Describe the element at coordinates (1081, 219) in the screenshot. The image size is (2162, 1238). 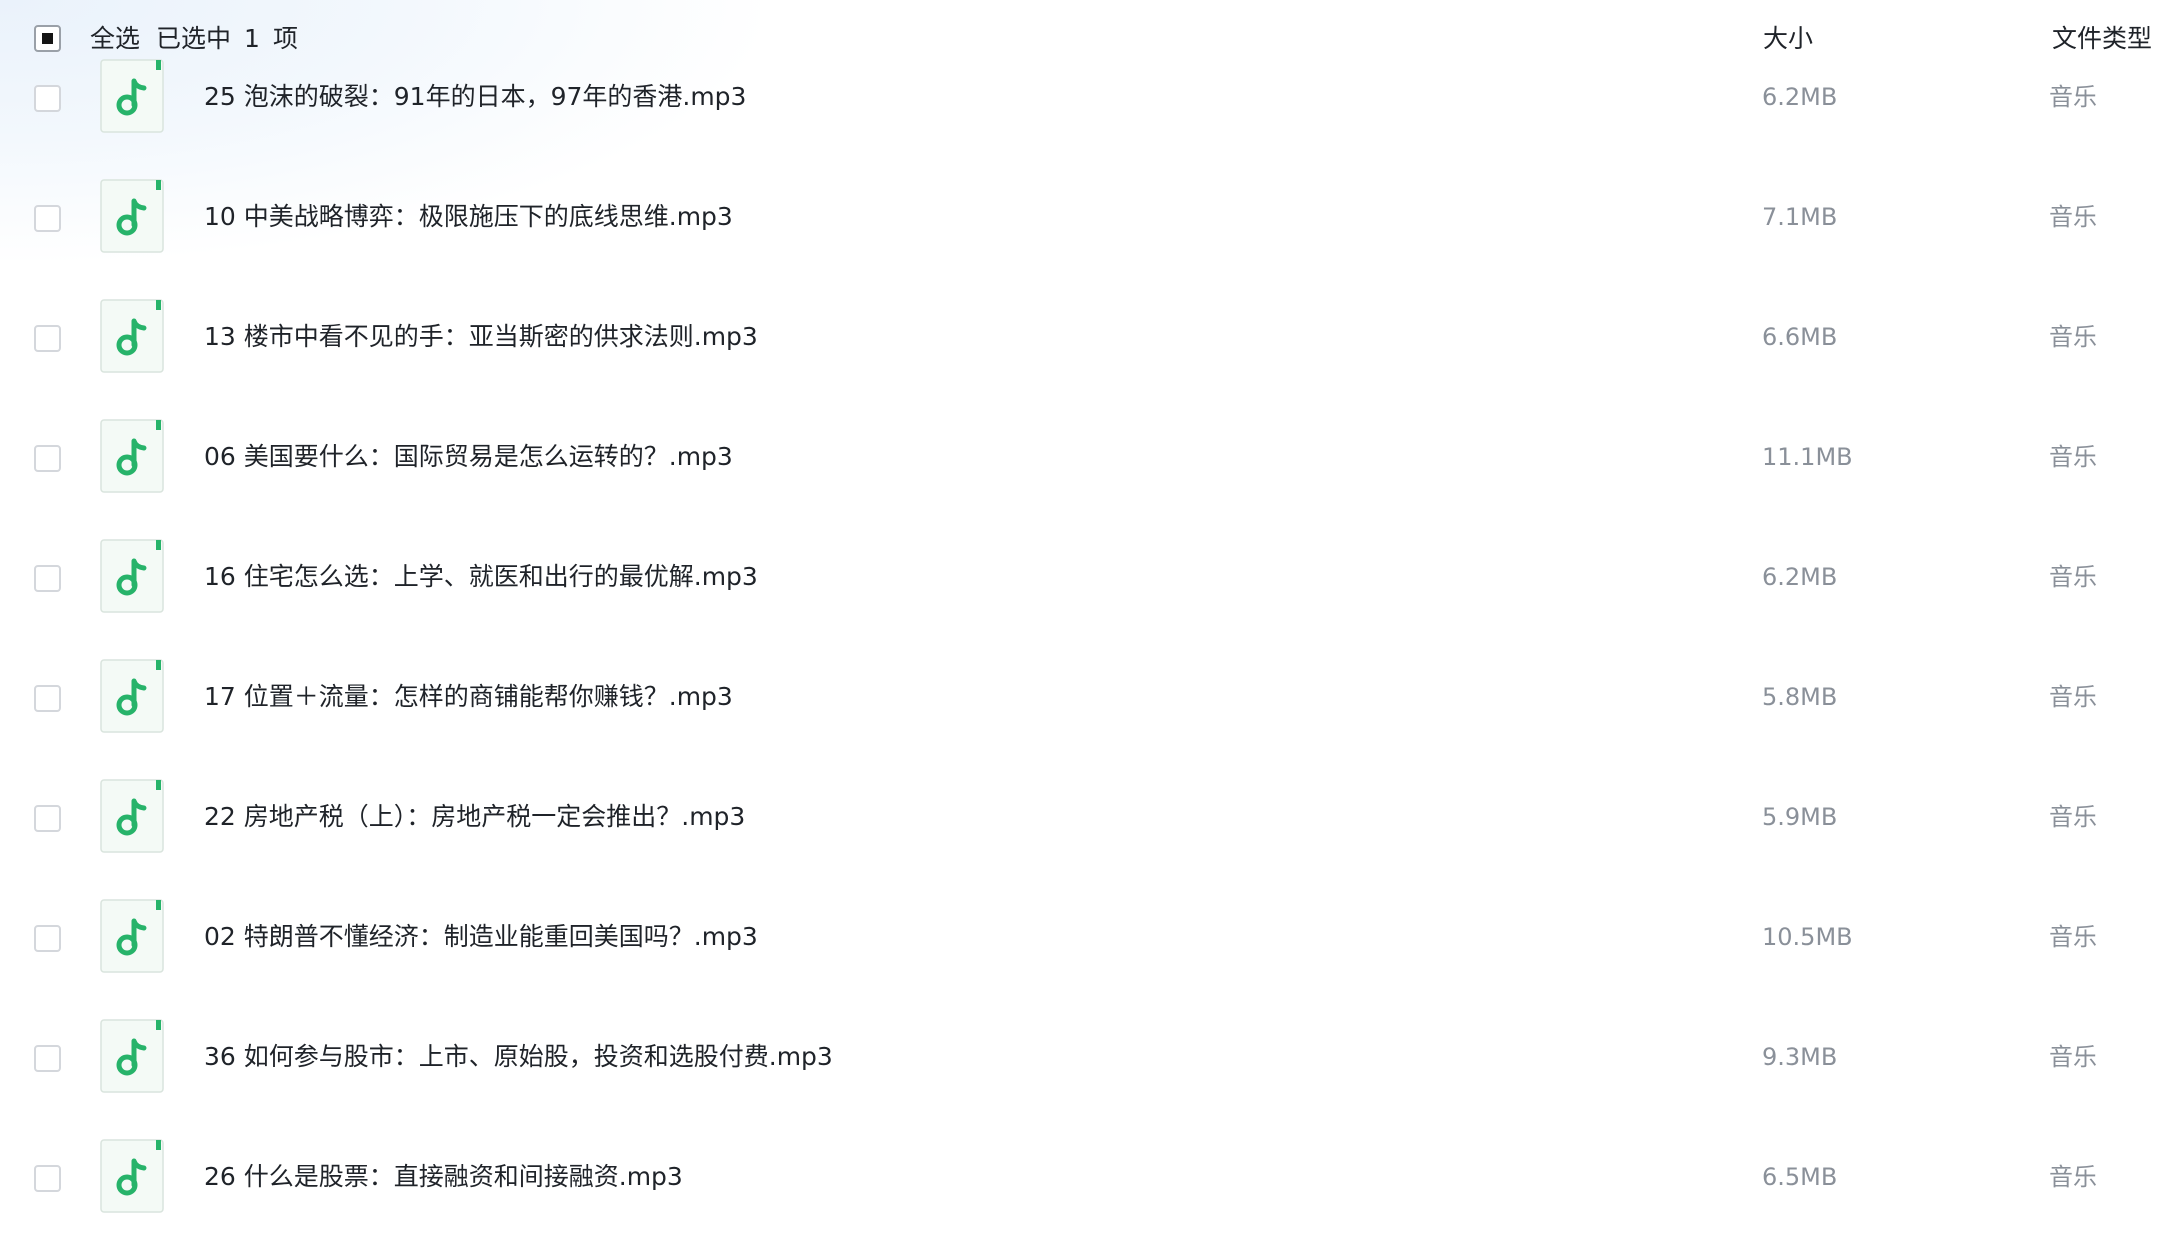
I see `file-row: 10 中美战略博弈：极限施压下的底线思维.mp3 7.1MB 音乐` at that location.